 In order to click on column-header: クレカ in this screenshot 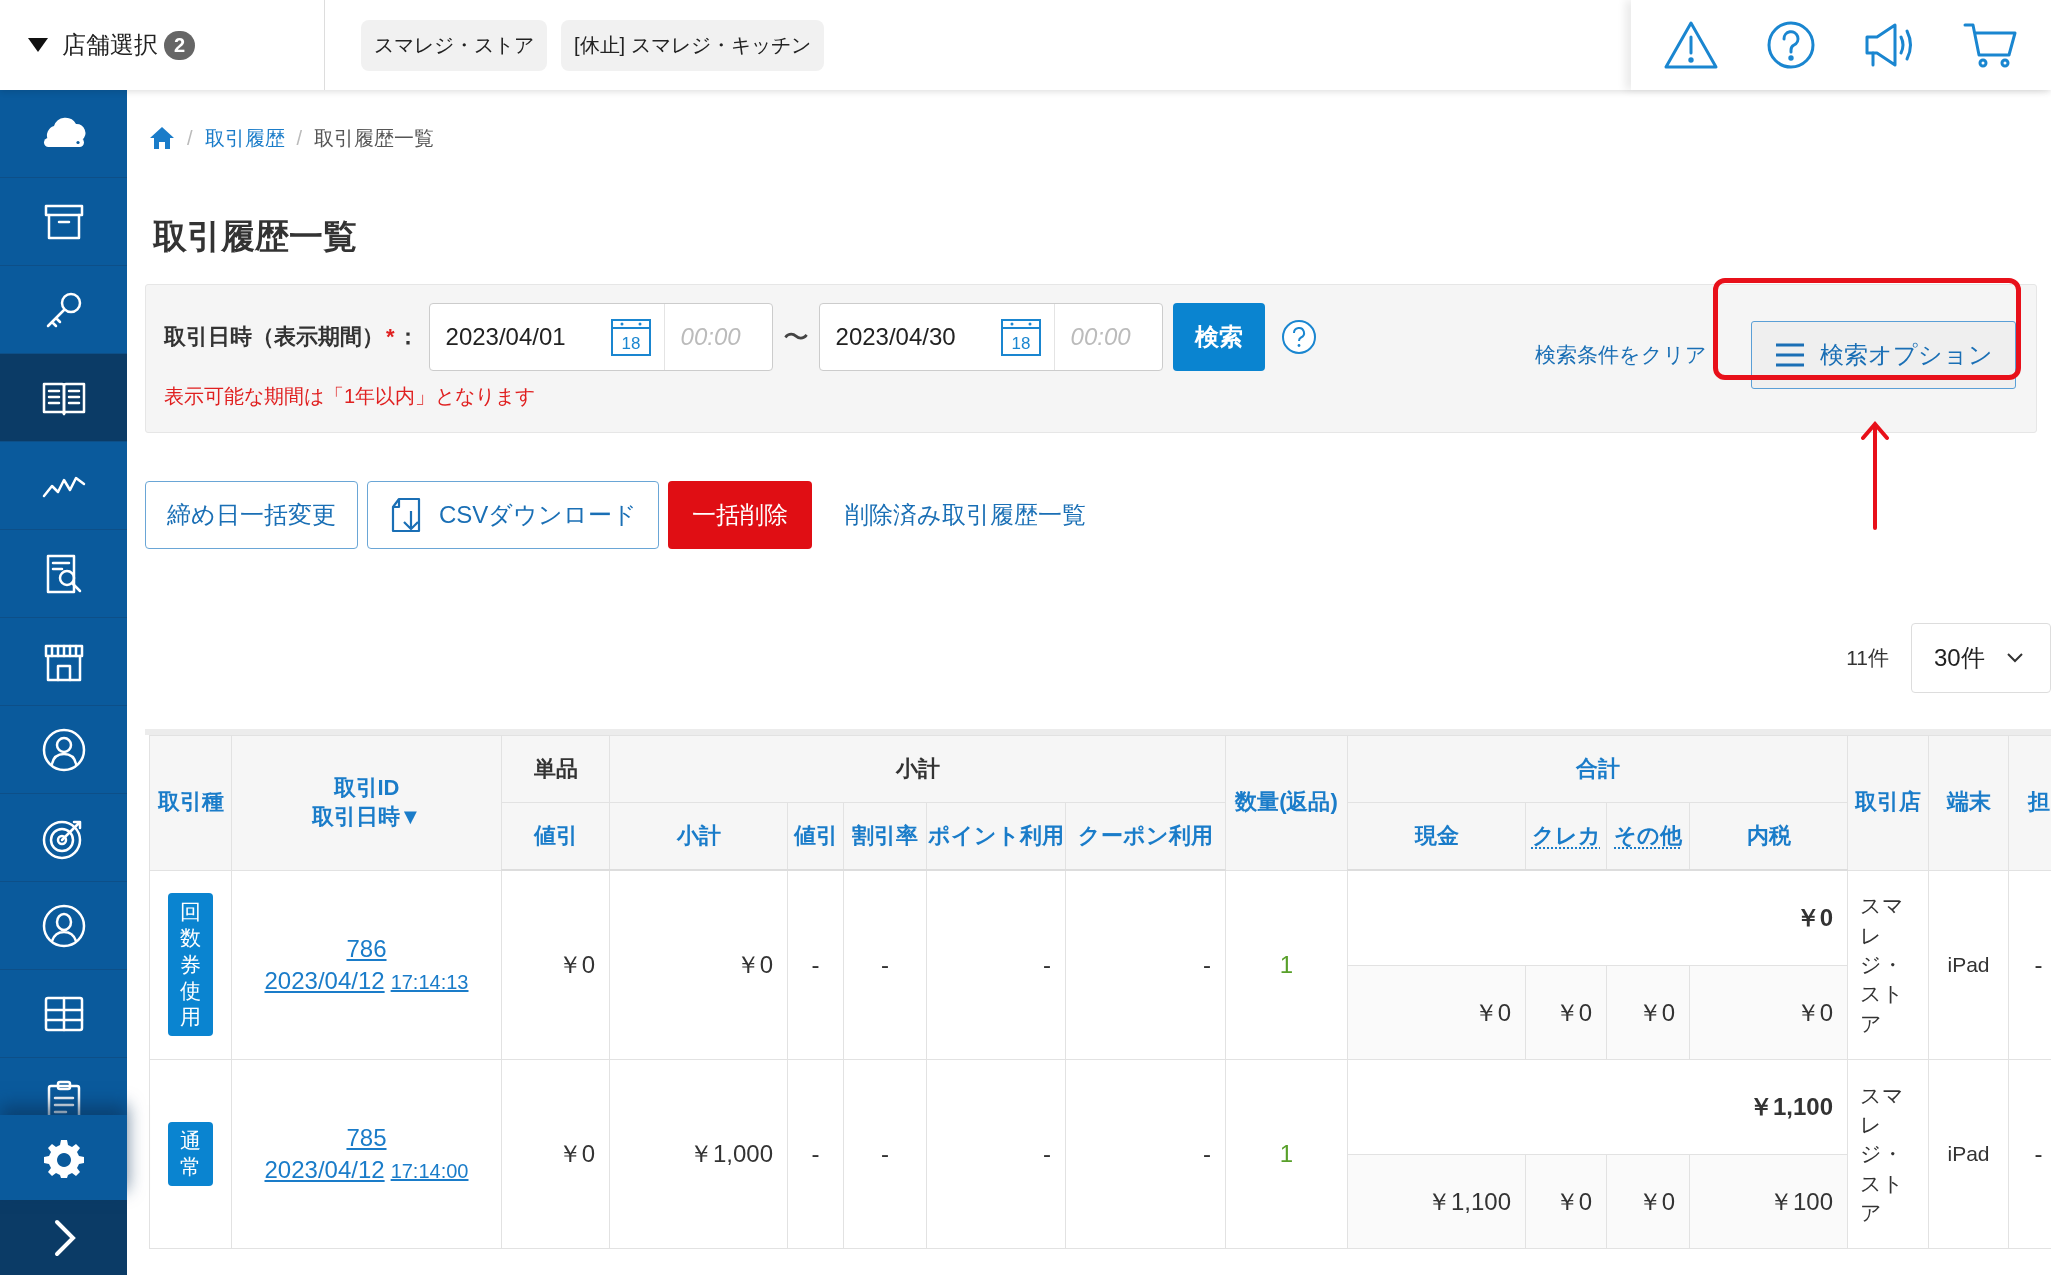, I will do `click(1566, 836)`.